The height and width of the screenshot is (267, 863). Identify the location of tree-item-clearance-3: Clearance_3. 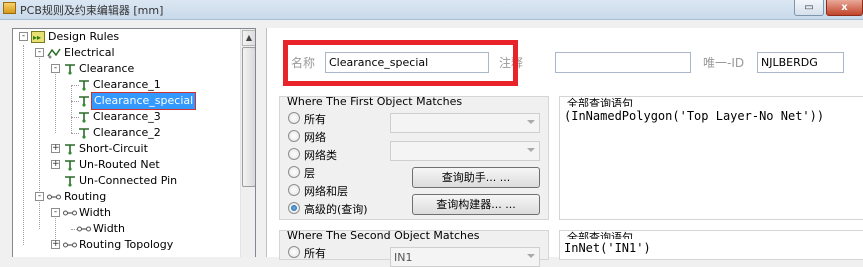
(126, 117).